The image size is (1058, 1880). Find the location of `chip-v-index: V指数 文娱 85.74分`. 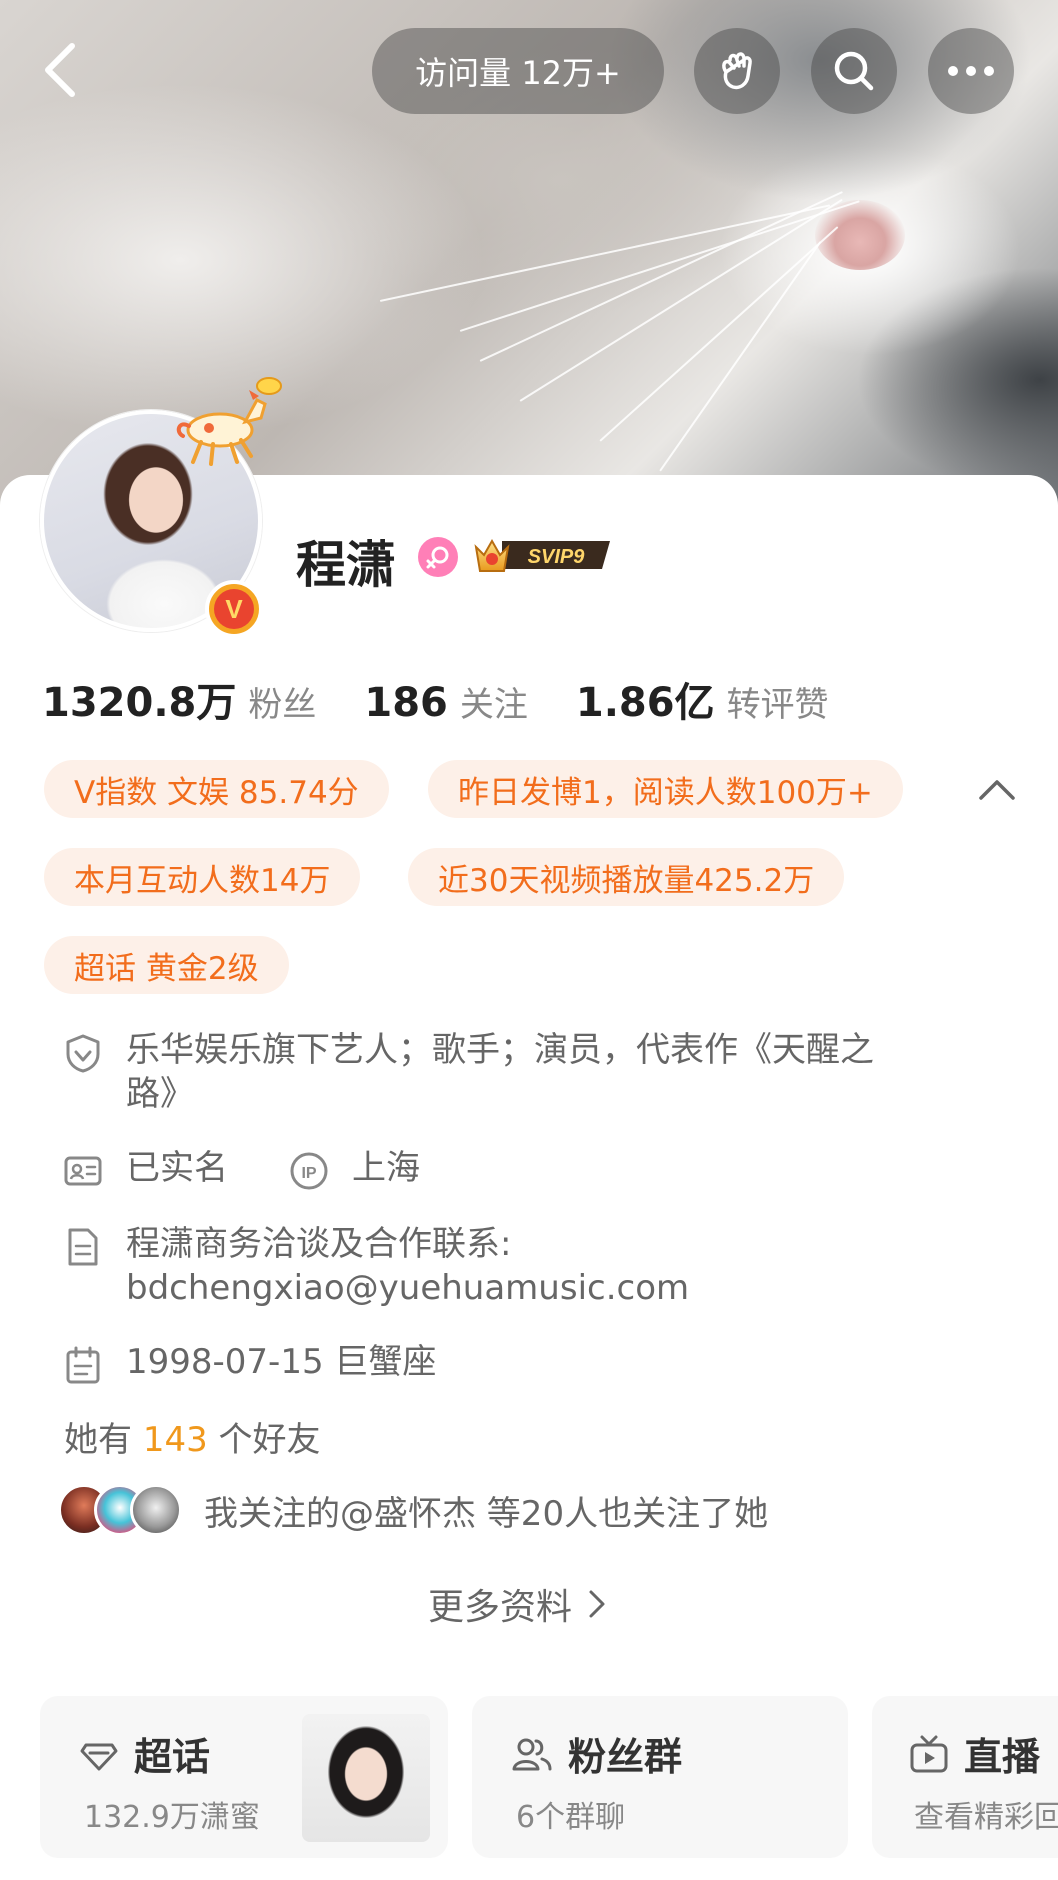

chip-v-index: V指数 文娱 85.74分 is located at coordinates (216, 789).